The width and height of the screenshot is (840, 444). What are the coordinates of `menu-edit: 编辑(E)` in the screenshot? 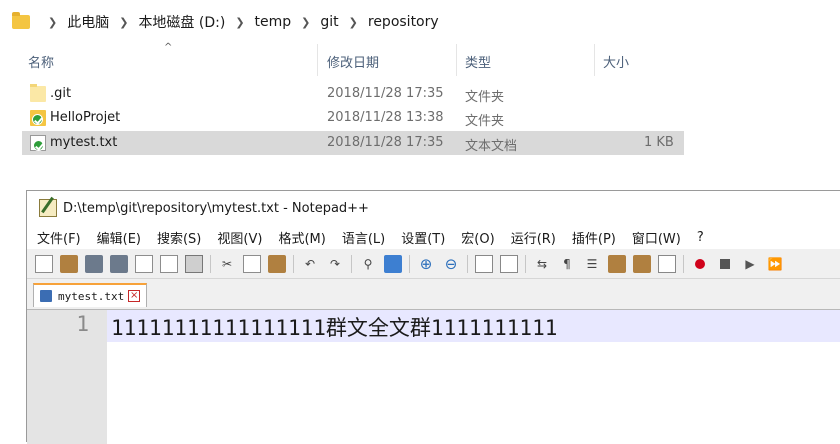 It's located at (119, 237).